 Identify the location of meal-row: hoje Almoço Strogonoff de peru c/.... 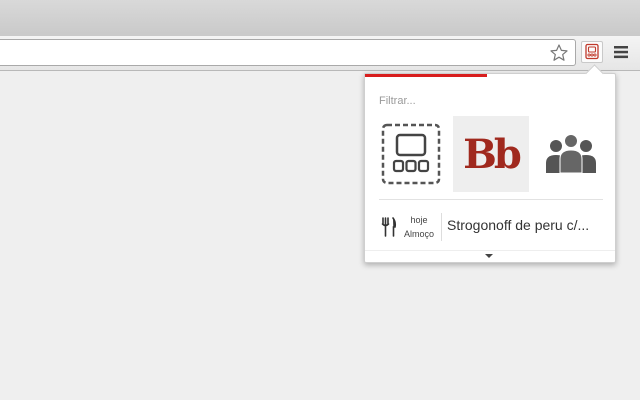
(490, 225).